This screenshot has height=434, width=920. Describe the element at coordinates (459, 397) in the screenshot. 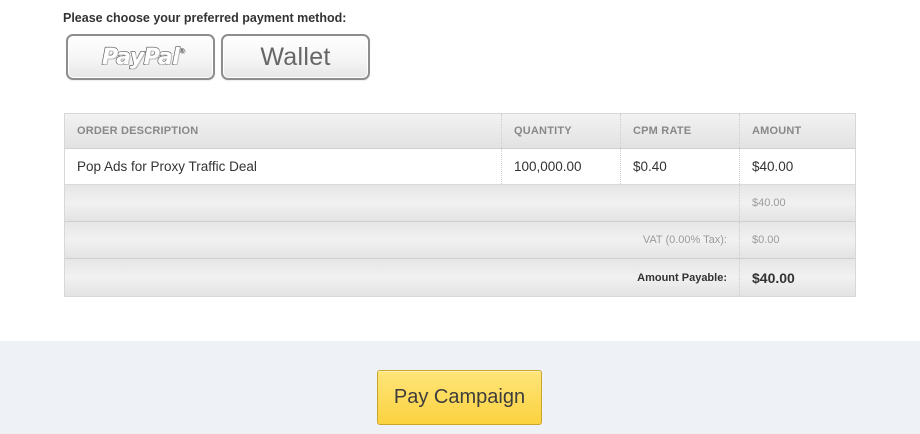

I see `pay-campaign-button: Pay Campaign` at that location.